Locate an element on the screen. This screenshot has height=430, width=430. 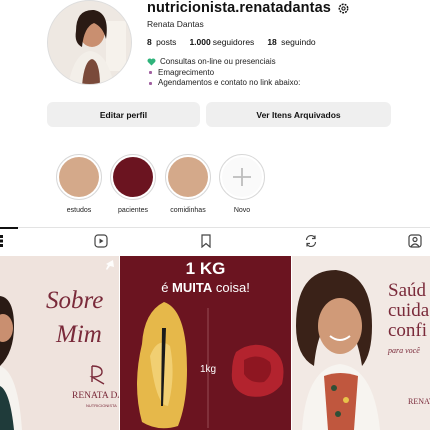
bio-line-2: Emagrecimento is located at coordinates (223, 73).